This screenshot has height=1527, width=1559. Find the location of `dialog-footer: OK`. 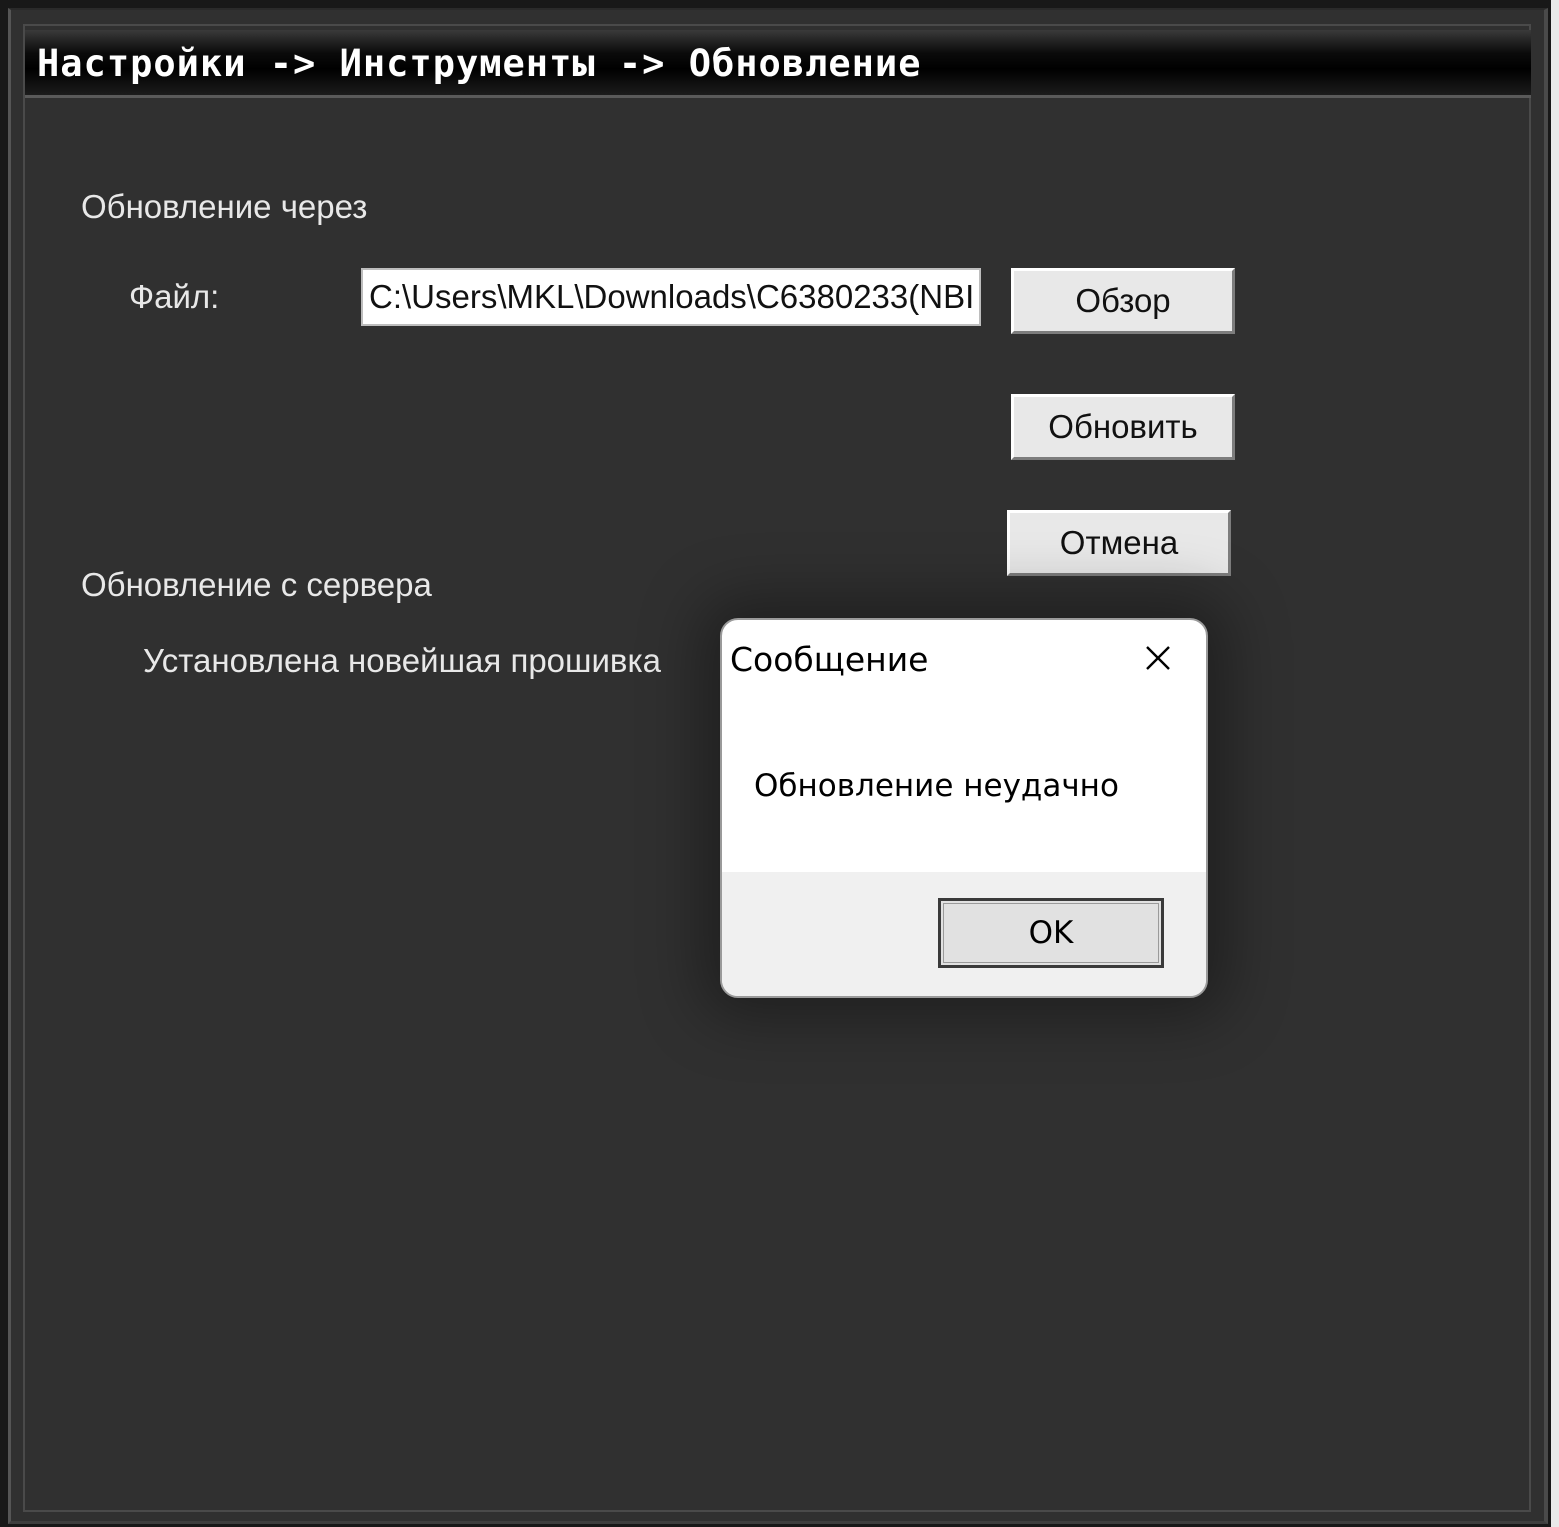

dialog-footer: OK is located at coordinates (964, 934).